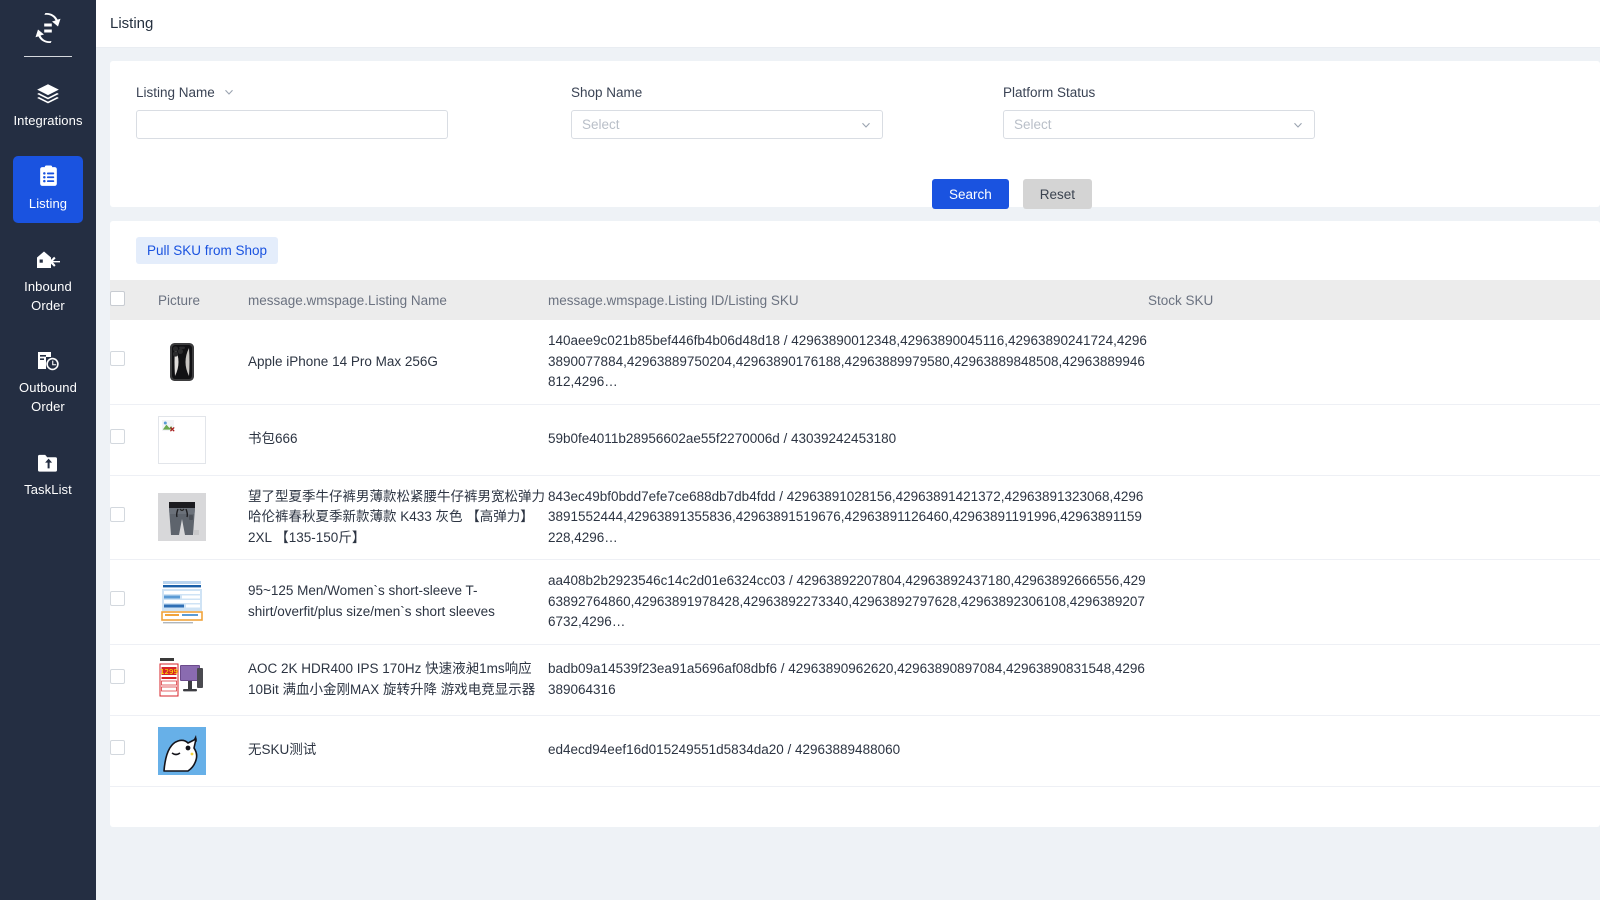 Image resolution: width=1600 pixels, height=900 pixels. What do you see at coordinates (848, 300) in the screenshot?
I see `column-header-listing-id: message.wmspage.Listing ID/Listing SKU` at bounding box center [848, 300].